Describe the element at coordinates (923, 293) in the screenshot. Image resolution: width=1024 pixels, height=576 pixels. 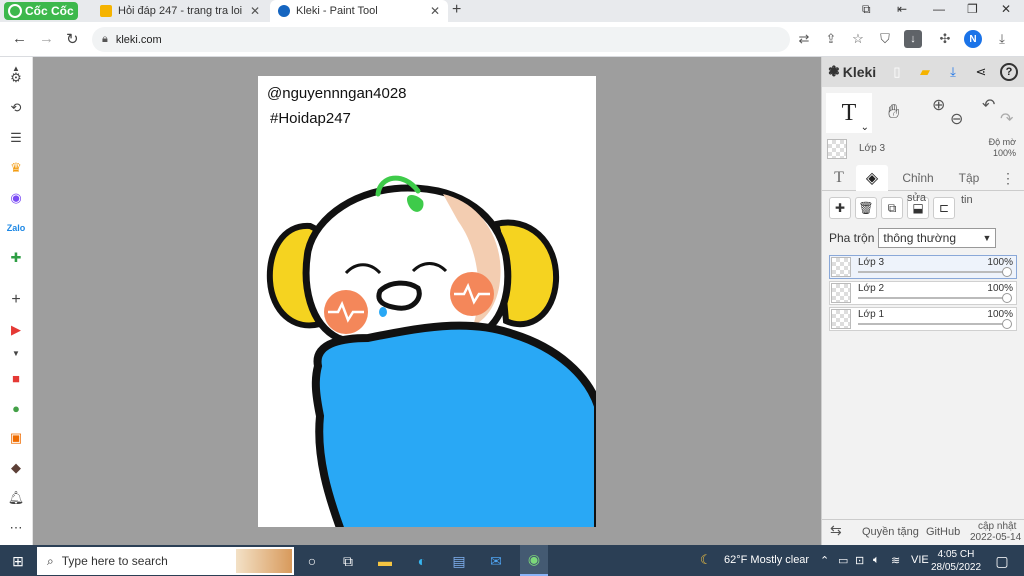
I see `layer-row: Lớp 2 100%` at that location.